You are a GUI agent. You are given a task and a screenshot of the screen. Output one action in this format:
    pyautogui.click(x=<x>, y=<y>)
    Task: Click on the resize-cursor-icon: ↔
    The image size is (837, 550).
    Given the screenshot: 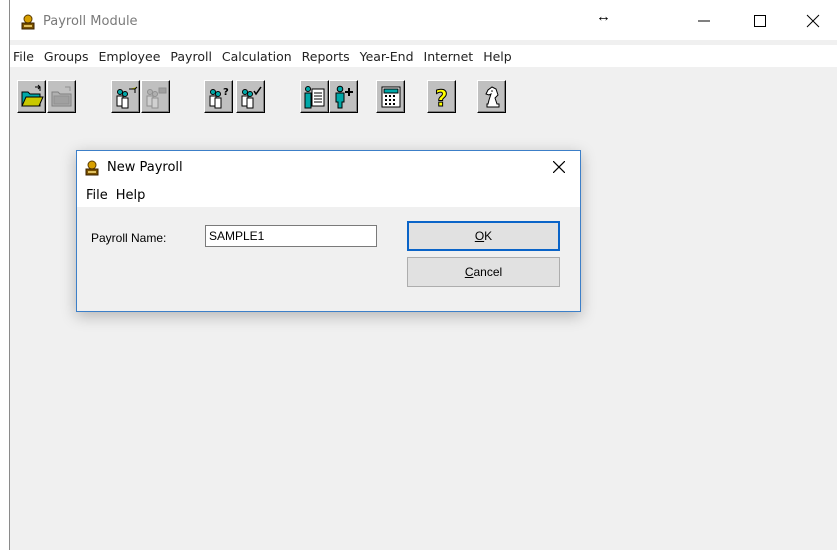 What is the action you would take?
    pyautogui.click(x=603, y=16)
    